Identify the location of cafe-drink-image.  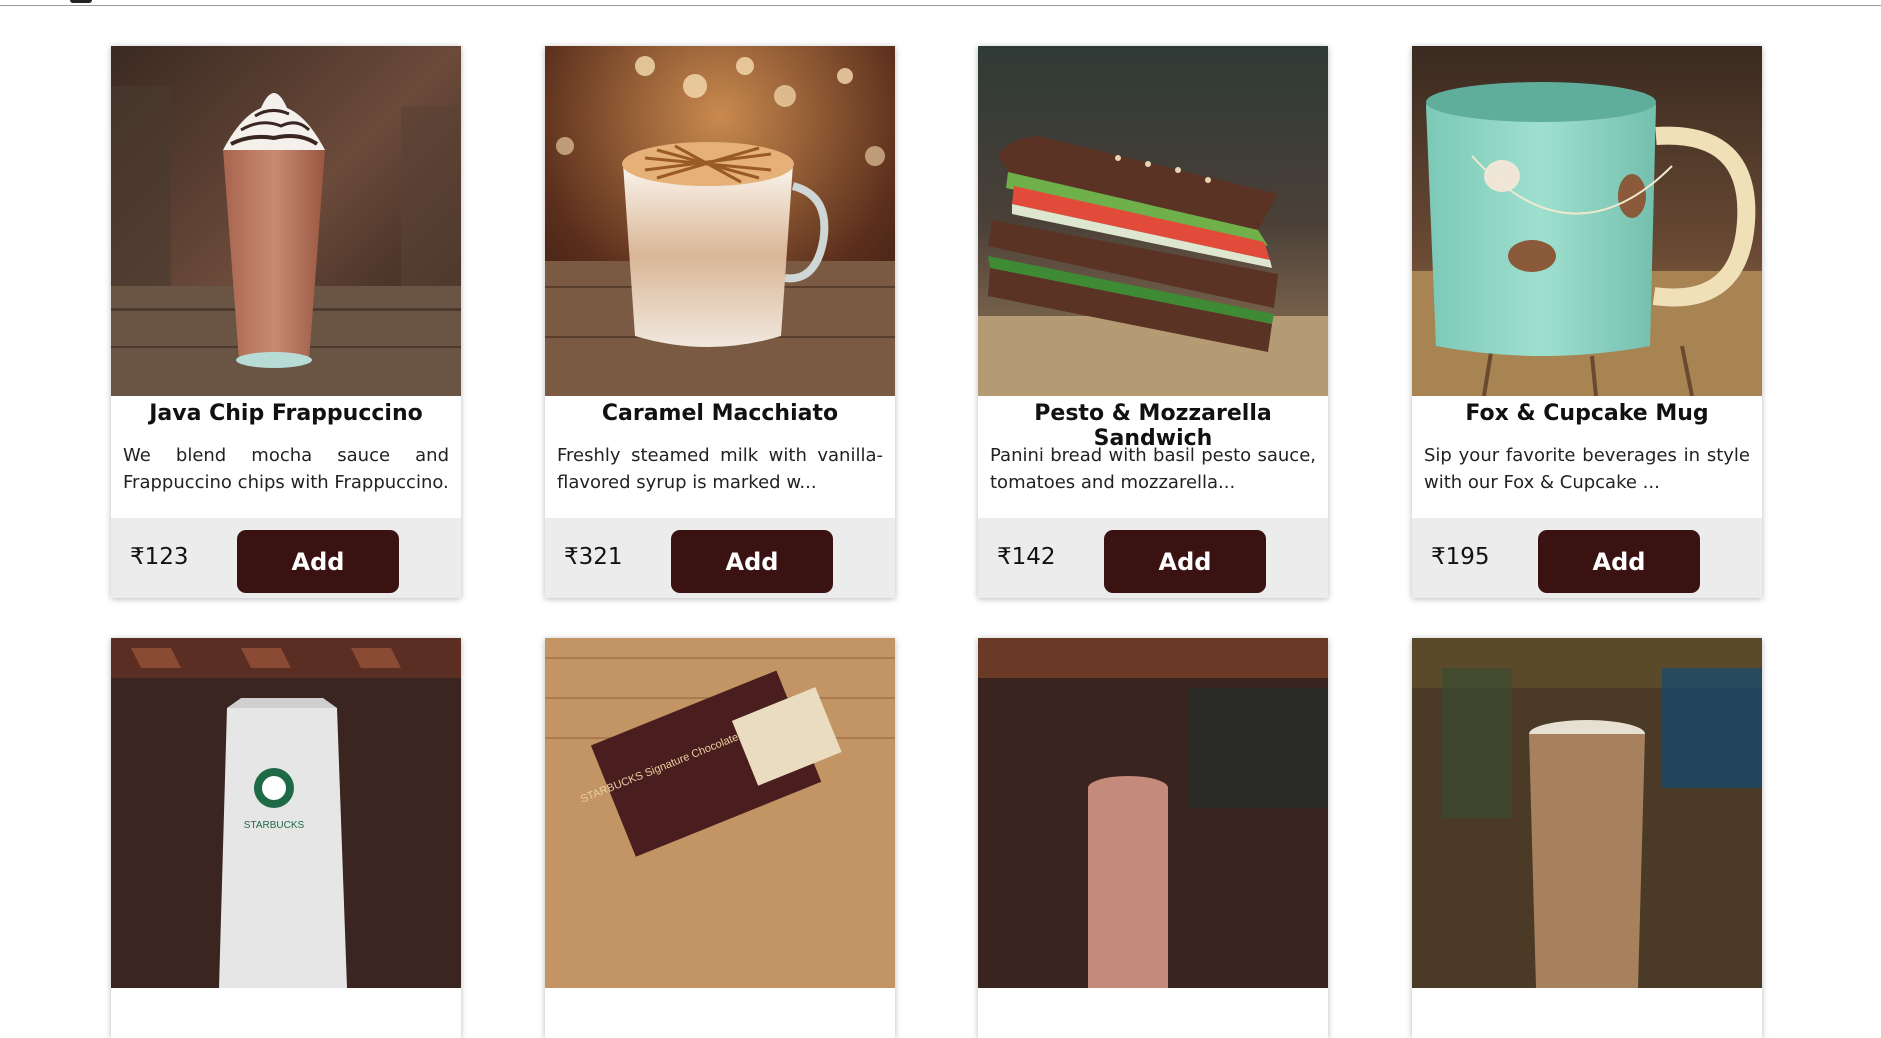
(1153, 813).